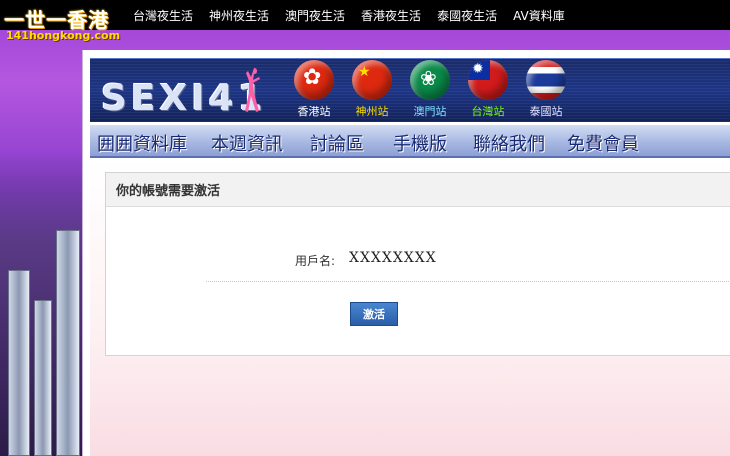 The height and width of the screenshot is (456, 730). Describe the element at coordinates (488, 80) in the screenshot. I see `taiwan-flag-icon` at that location.